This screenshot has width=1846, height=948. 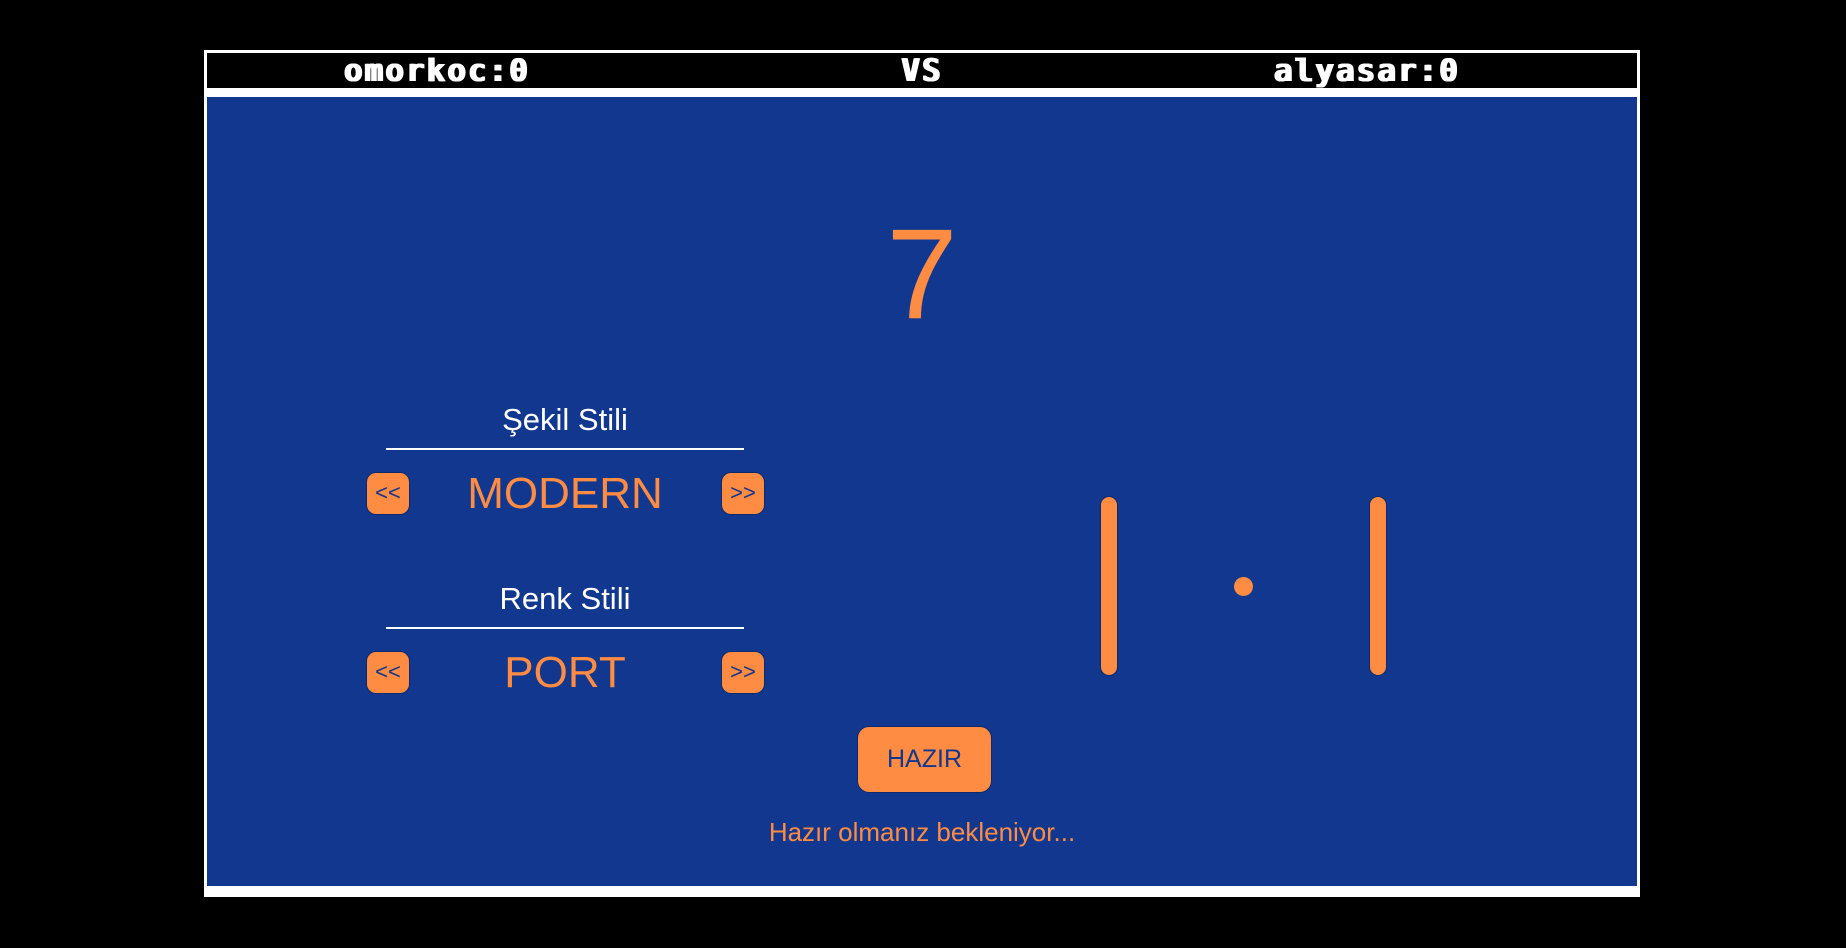 I want to click on player2-score: alyasar:0, so click(x=1367, y=71).